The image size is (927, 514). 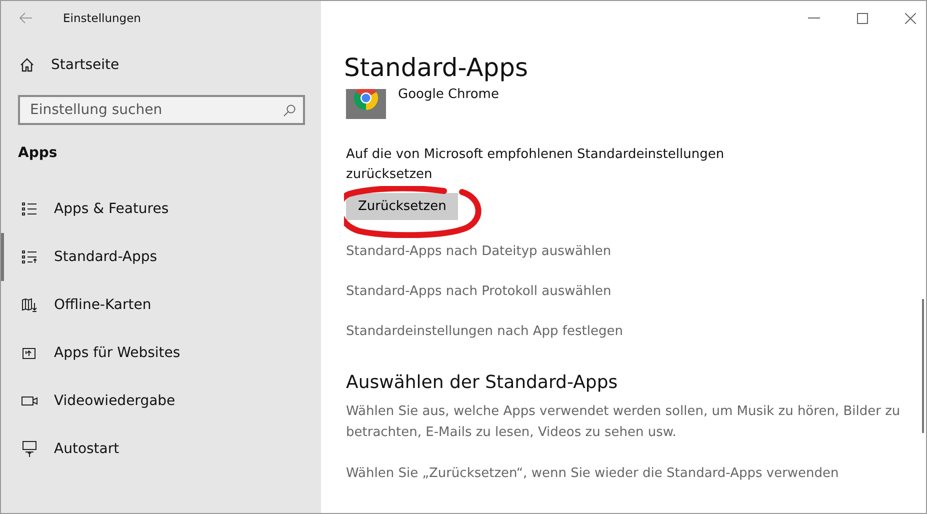 I want to click on video-camera-icon, so click(x=29, y=401).